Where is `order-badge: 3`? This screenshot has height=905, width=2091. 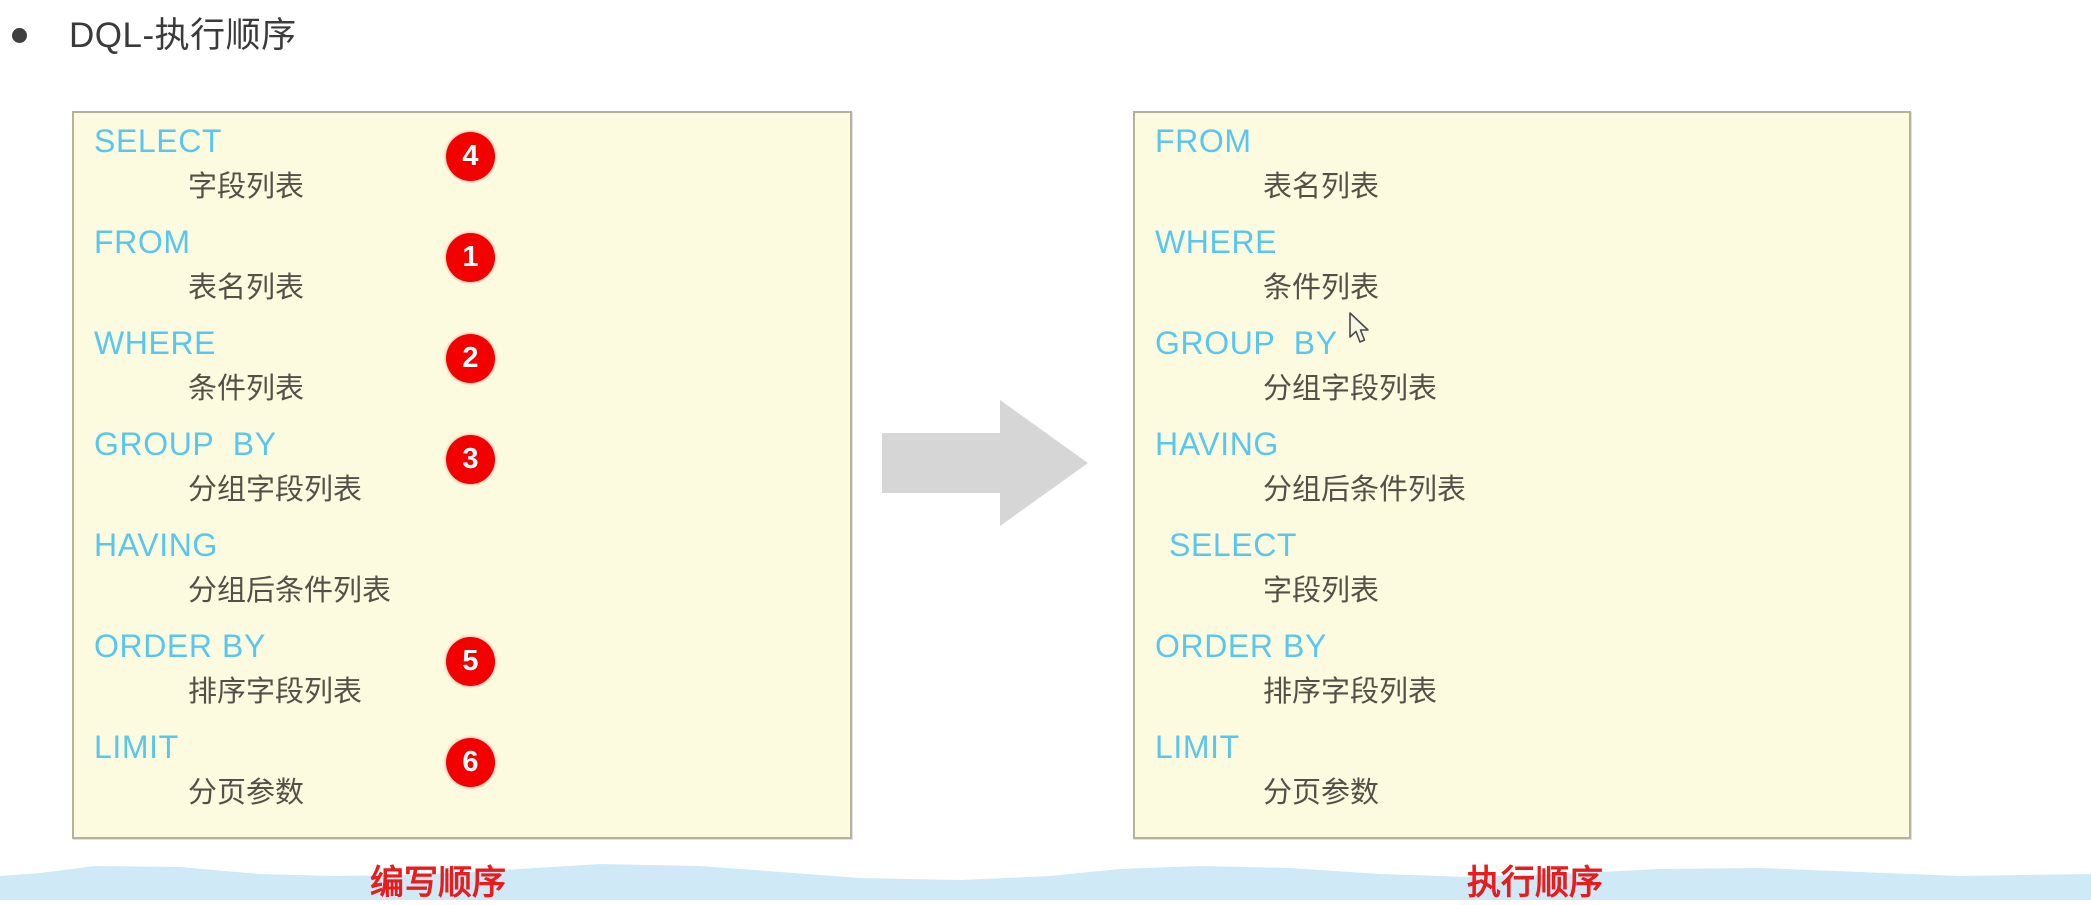 order-badge: 3 is located at coordinates (470, 459).